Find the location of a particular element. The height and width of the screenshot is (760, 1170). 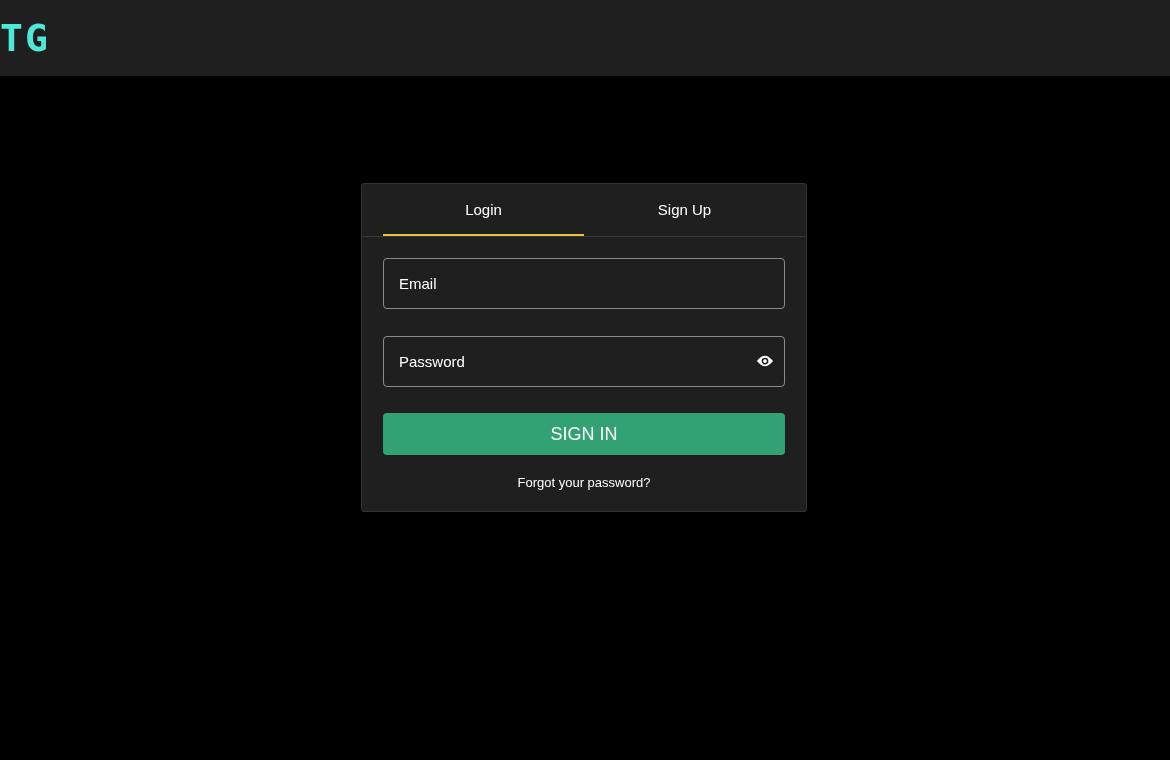

email-field: Email is located at coordinates (584, 283).